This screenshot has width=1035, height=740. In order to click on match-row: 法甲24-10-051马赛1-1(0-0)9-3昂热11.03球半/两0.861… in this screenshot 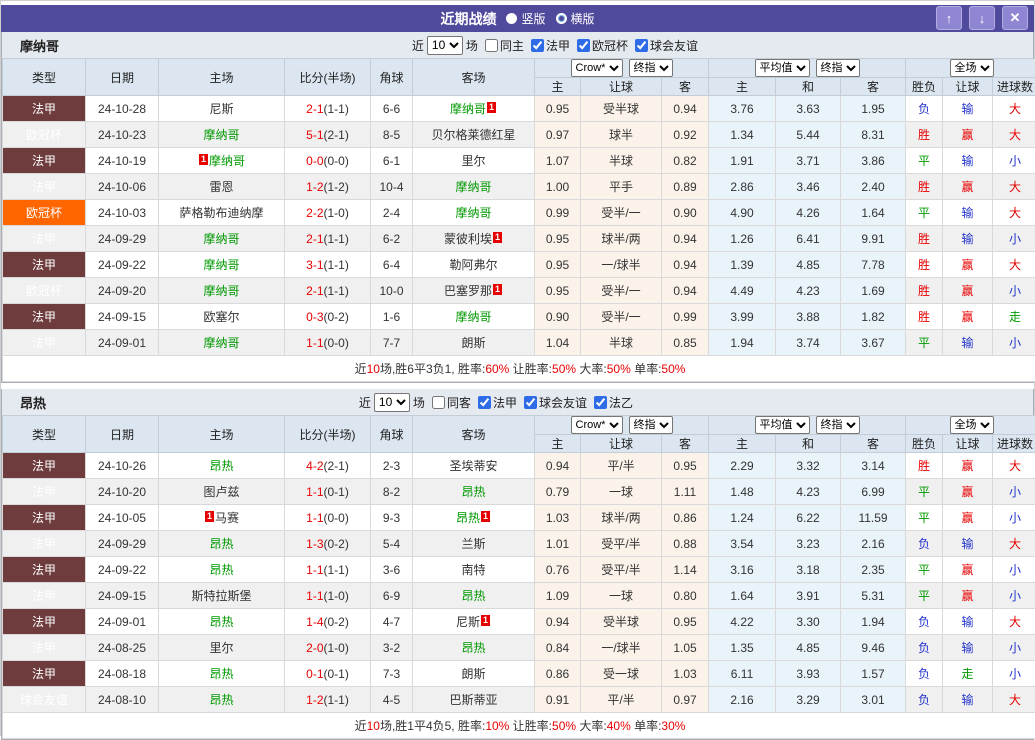, I will do `click(519, 518)`.